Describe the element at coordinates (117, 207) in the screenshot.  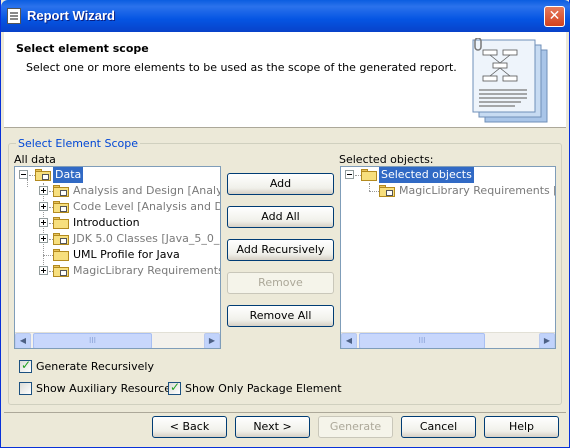
I see `tree-item-code-level: Code Level [Analysis and Desig` at that location.